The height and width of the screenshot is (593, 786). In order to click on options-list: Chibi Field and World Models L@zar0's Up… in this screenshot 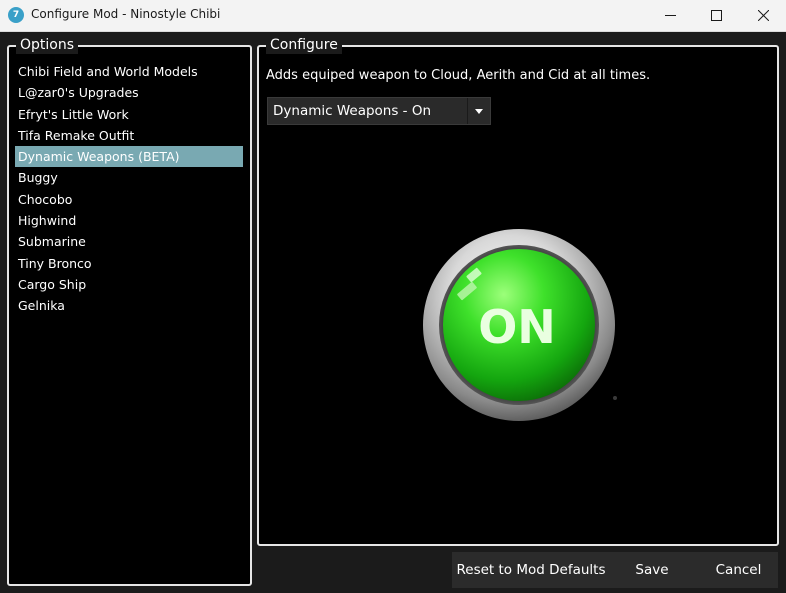, I will do `click(129, 189)`.